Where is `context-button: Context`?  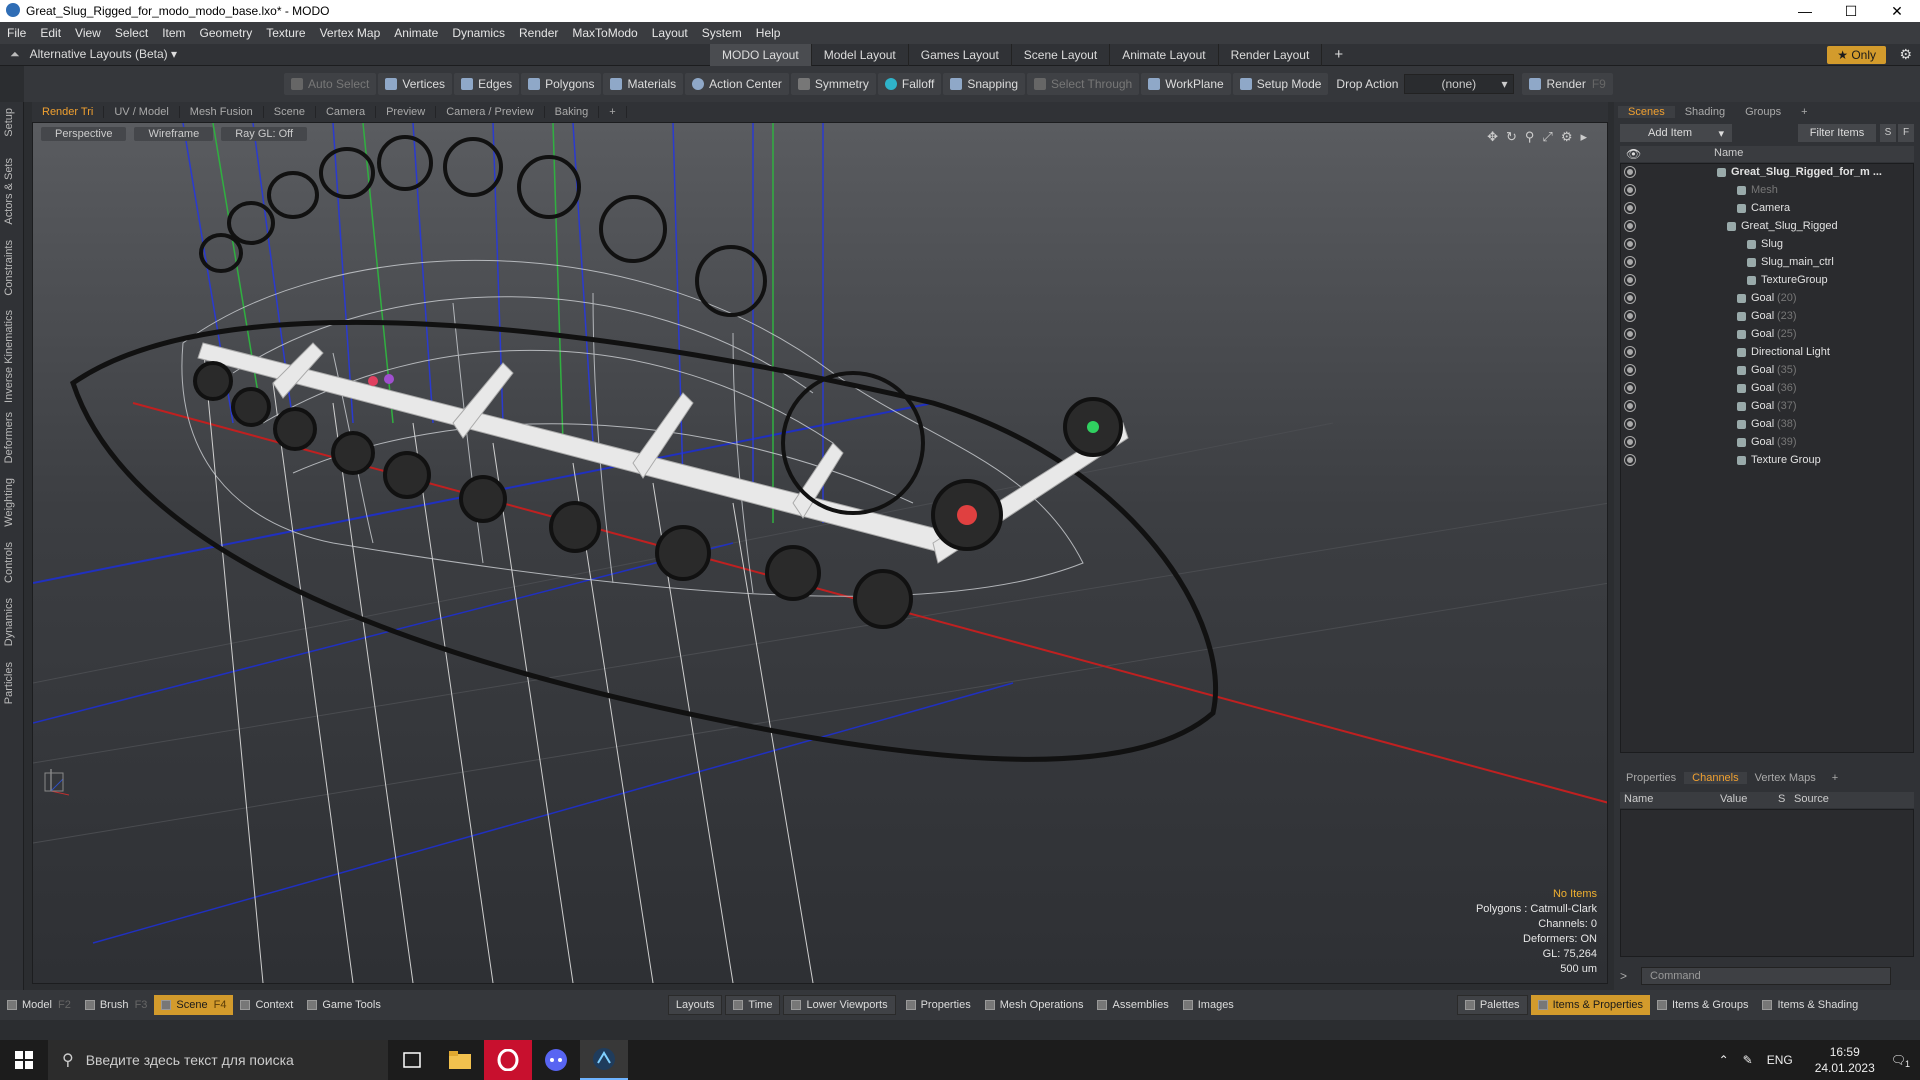
context-button: Context is located at coordinates (266, 1005).